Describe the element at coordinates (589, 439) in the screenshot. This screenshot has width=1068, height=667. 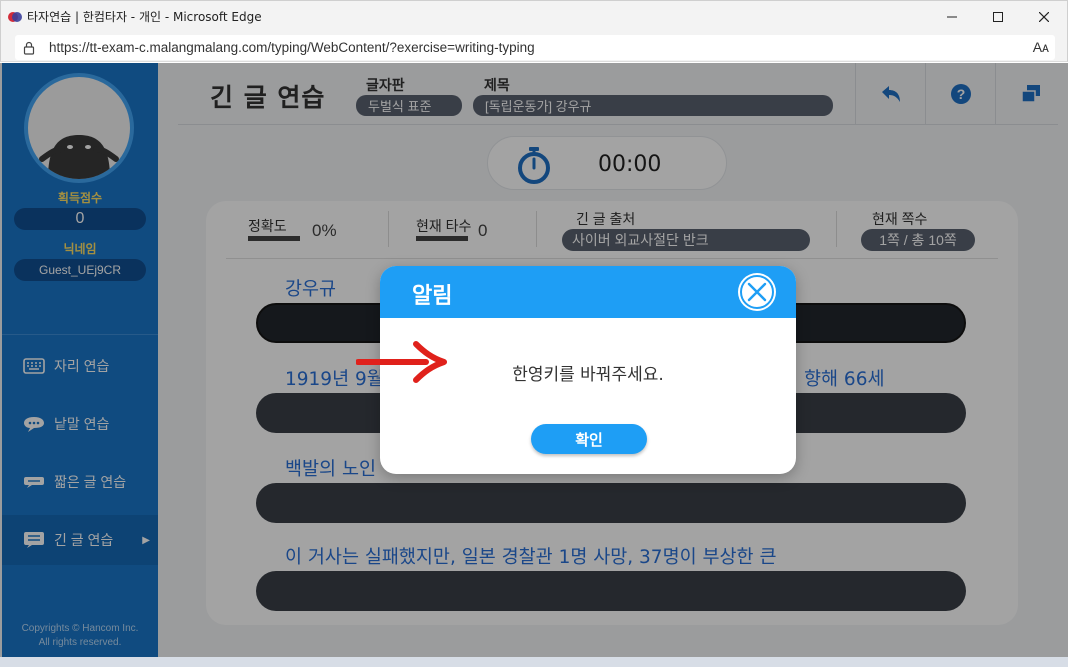
I see `confirm-button: 확인` at that location.